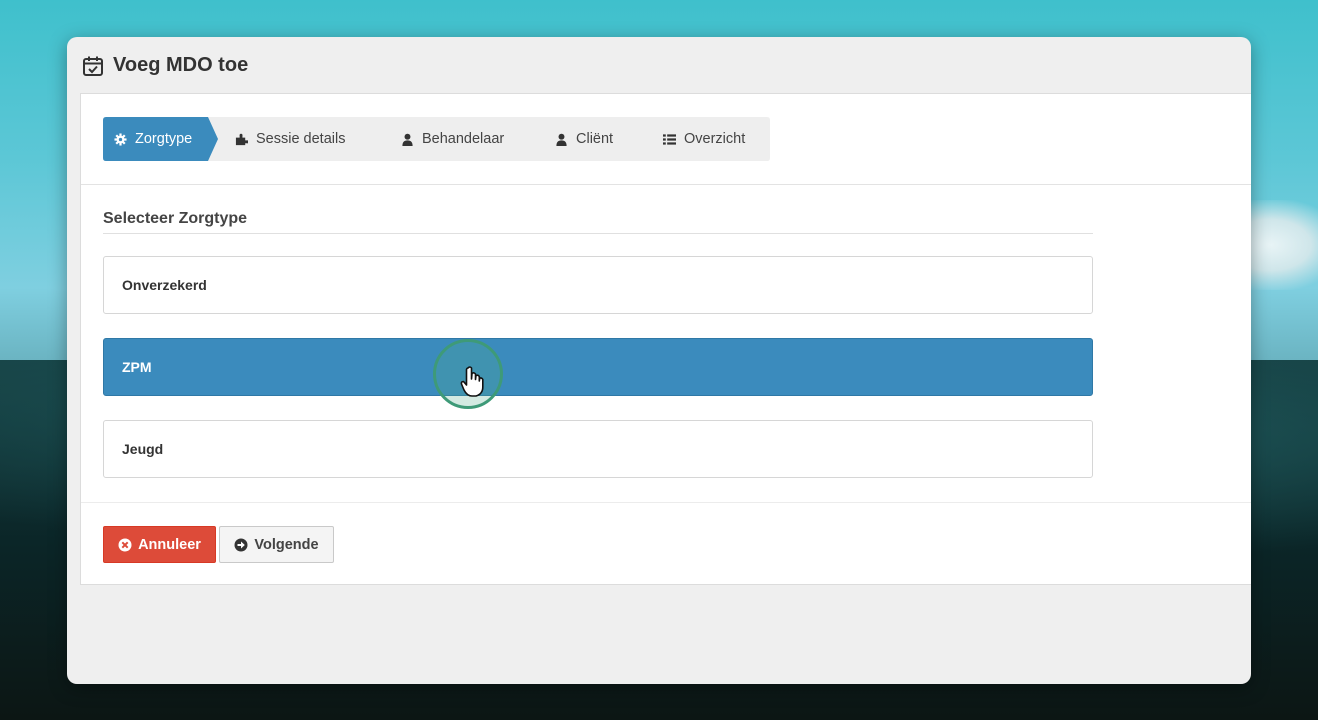 The height and width of the screenshot is (720, 1318). I want to click on step-client-label: Cliënt, so click(595, 139).